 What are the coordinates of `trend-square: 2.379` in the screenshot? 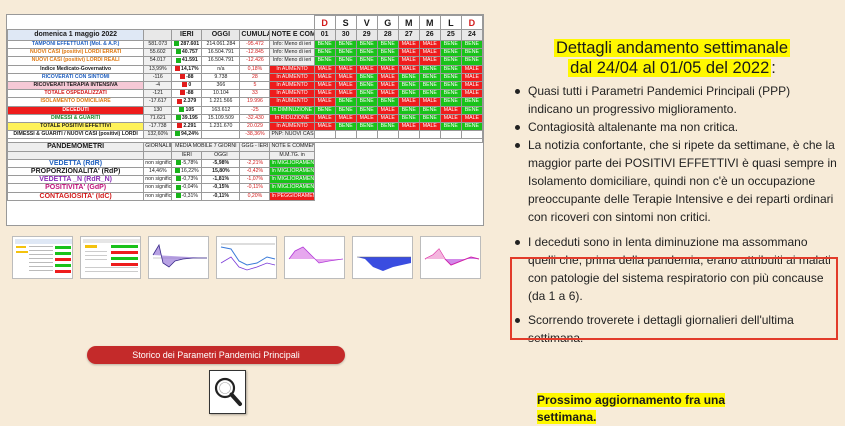 It's located at (187, 102).